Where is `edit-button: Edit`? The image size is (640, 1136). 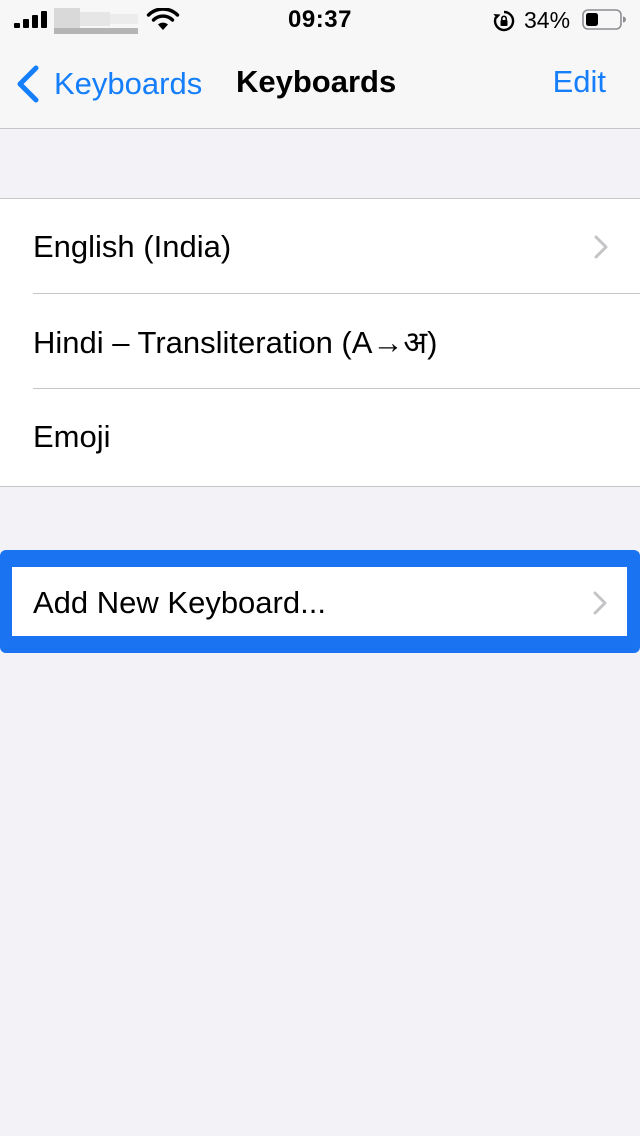
edit-button: Edit is located at coordinates (579, 82).